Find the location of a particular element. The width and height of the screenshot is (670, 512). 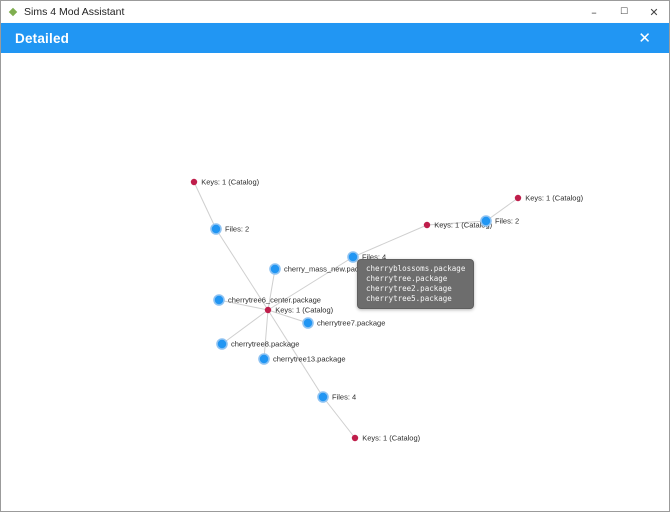

window-title: Sims 4 Mod Assistant is located at coordinates (74, 12).